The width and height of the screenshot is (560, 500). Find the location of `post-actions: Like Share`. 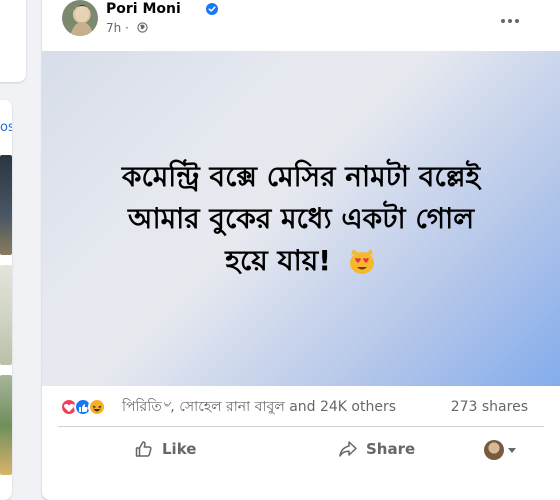

post-actions: Like Share is located at coordinates (301, 450).